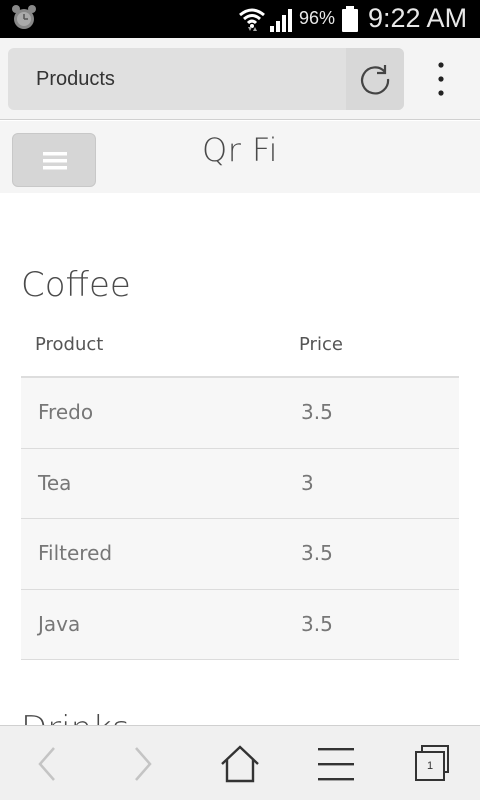  What do you see at coordinates (321, 344) in the screenshot?
I see `column-header-price: Price` at bounding box center [321, 344].